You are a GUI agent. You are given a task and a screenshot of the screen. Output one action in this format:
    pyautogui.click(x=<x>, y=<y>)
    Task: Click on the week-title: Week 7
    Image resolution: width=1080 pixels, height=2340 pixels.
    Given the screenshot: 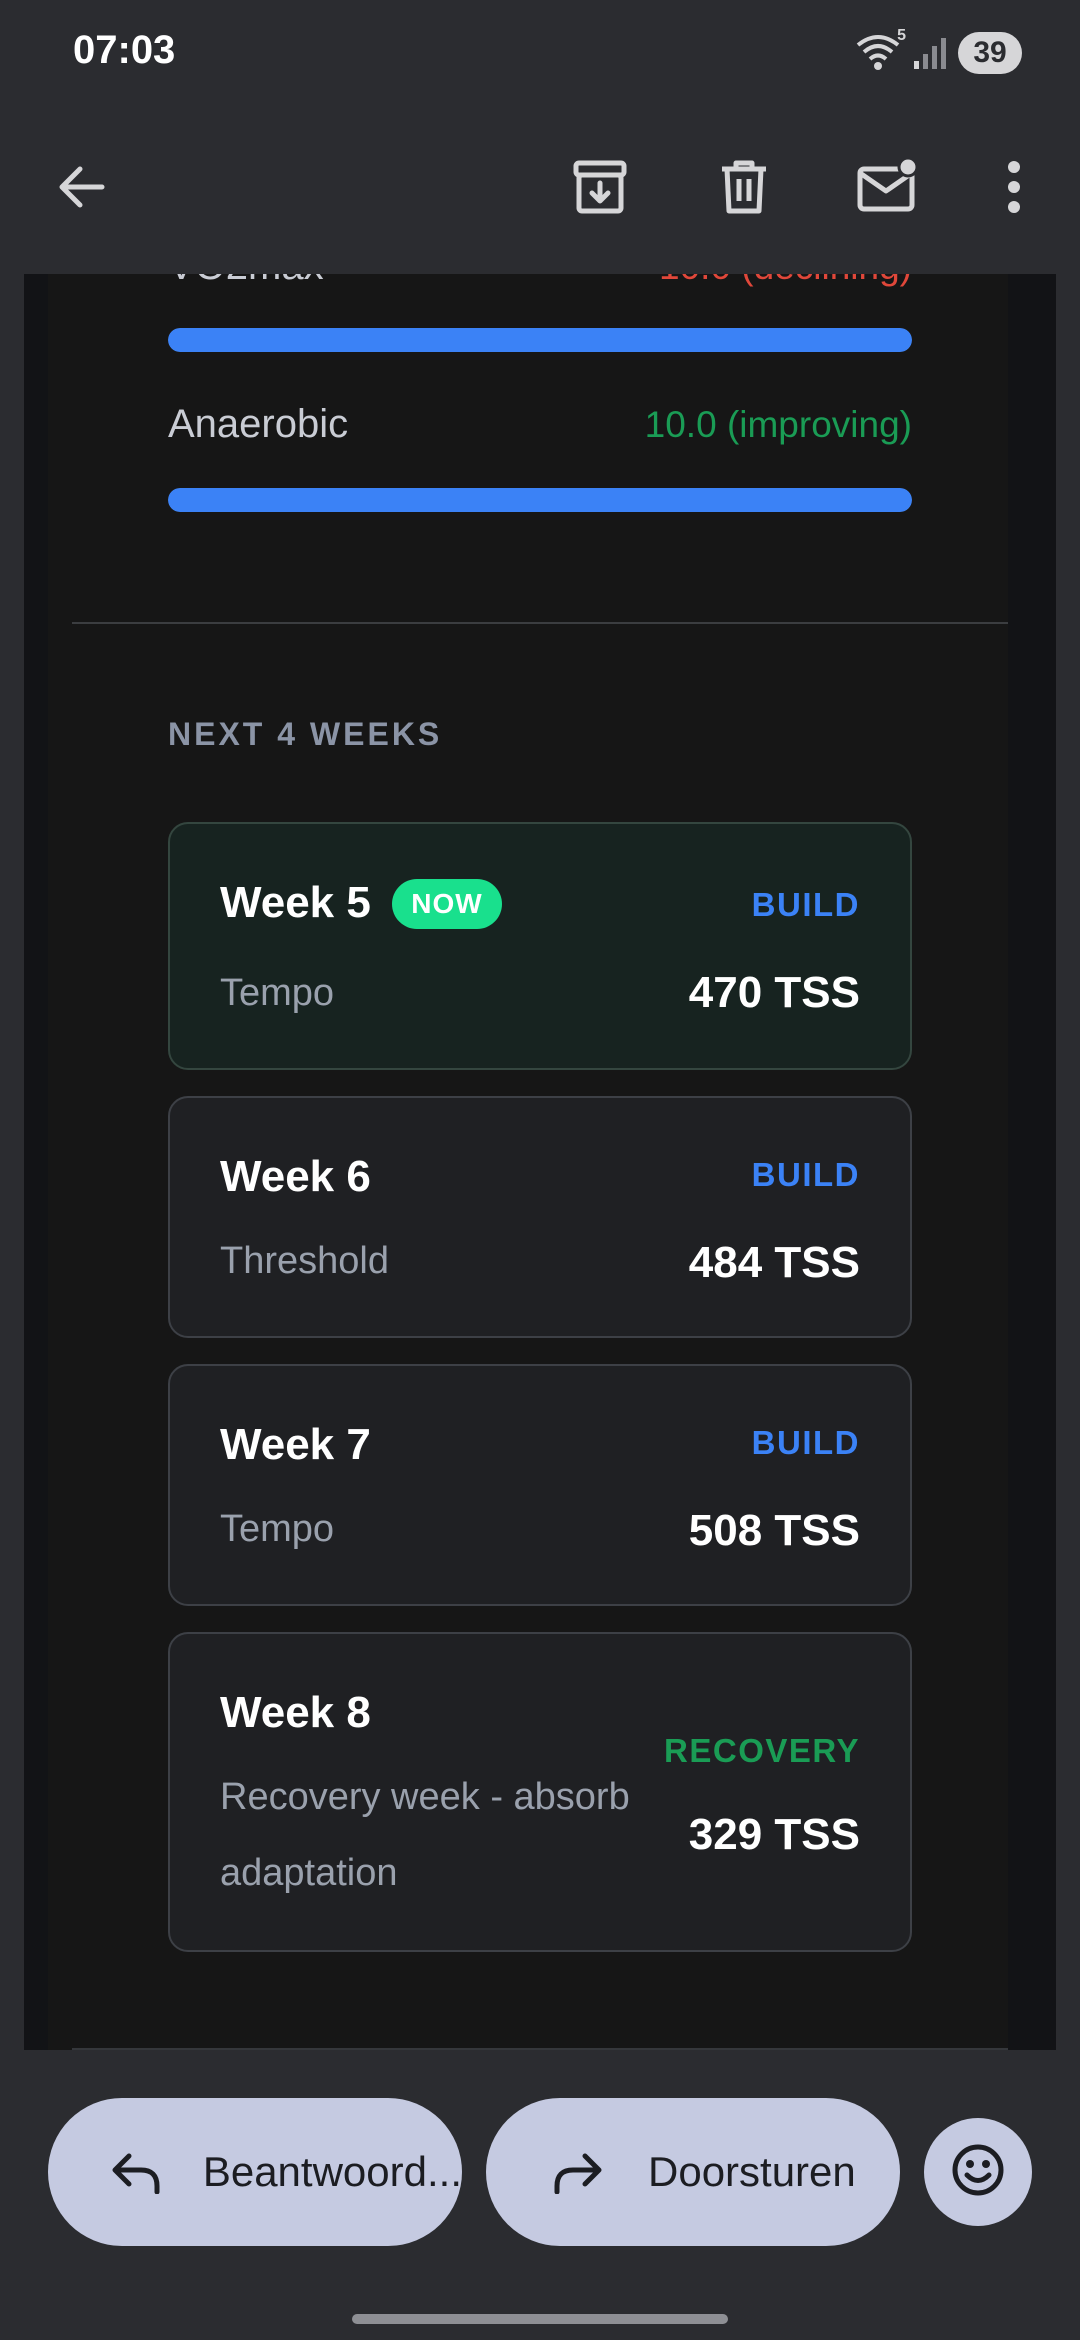 What is the action you would take?
    pyautogui.click(x=295, y=1444)
    